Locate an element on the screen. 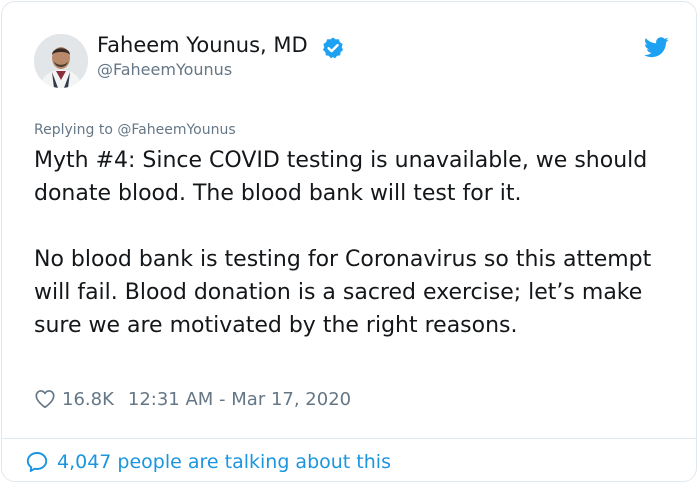 This screenshot has height=485, width=700. tweet-timestamp: 12:31 AM - Mar 17, 2020 is located at coordinates (239, 399).